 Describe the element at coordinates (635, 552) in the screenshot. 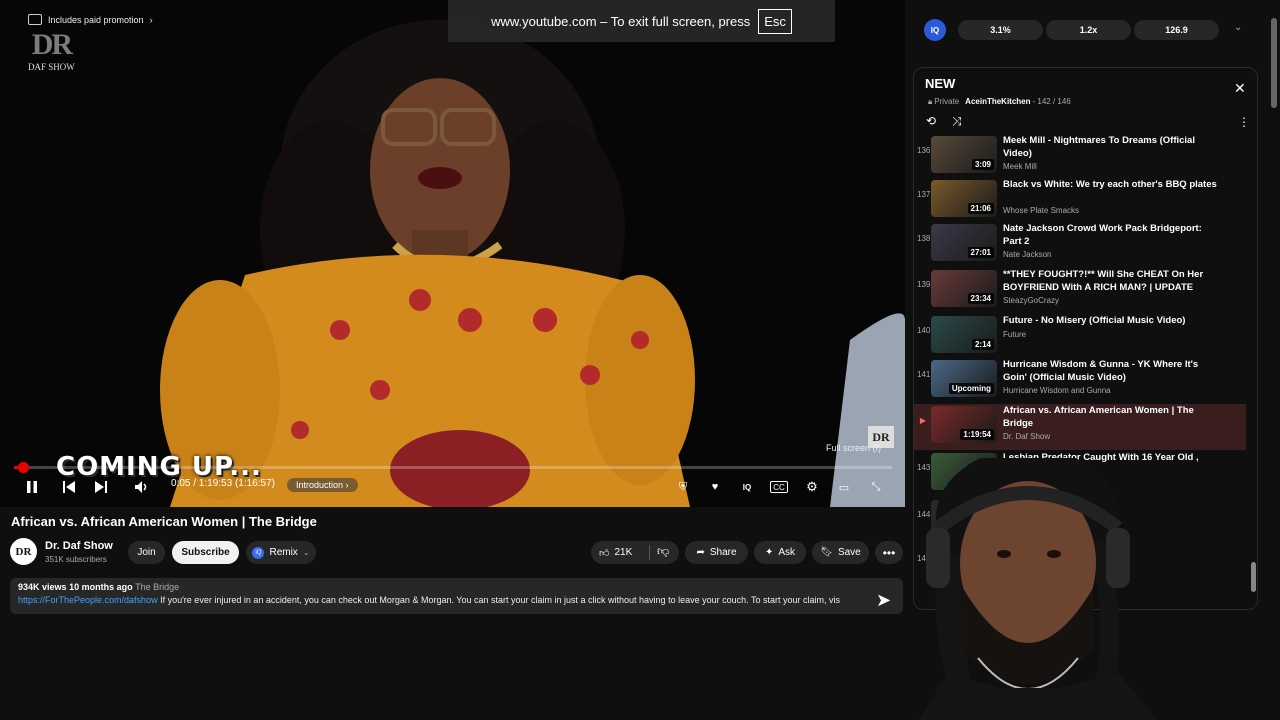

I see `like-button: 👍︎ 21K 👎︎` at that location.